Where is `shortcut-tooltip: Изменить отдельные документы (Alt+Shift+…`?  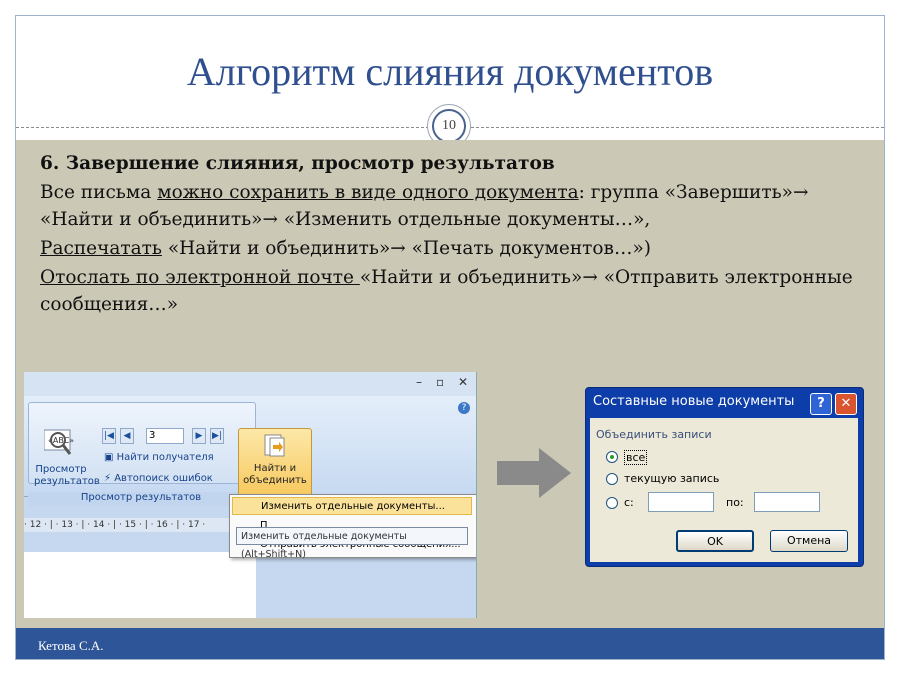
shortcut-tooltip: Изменить отдельные документы (Alt+Shift+… is located at coordinates (352, 543).